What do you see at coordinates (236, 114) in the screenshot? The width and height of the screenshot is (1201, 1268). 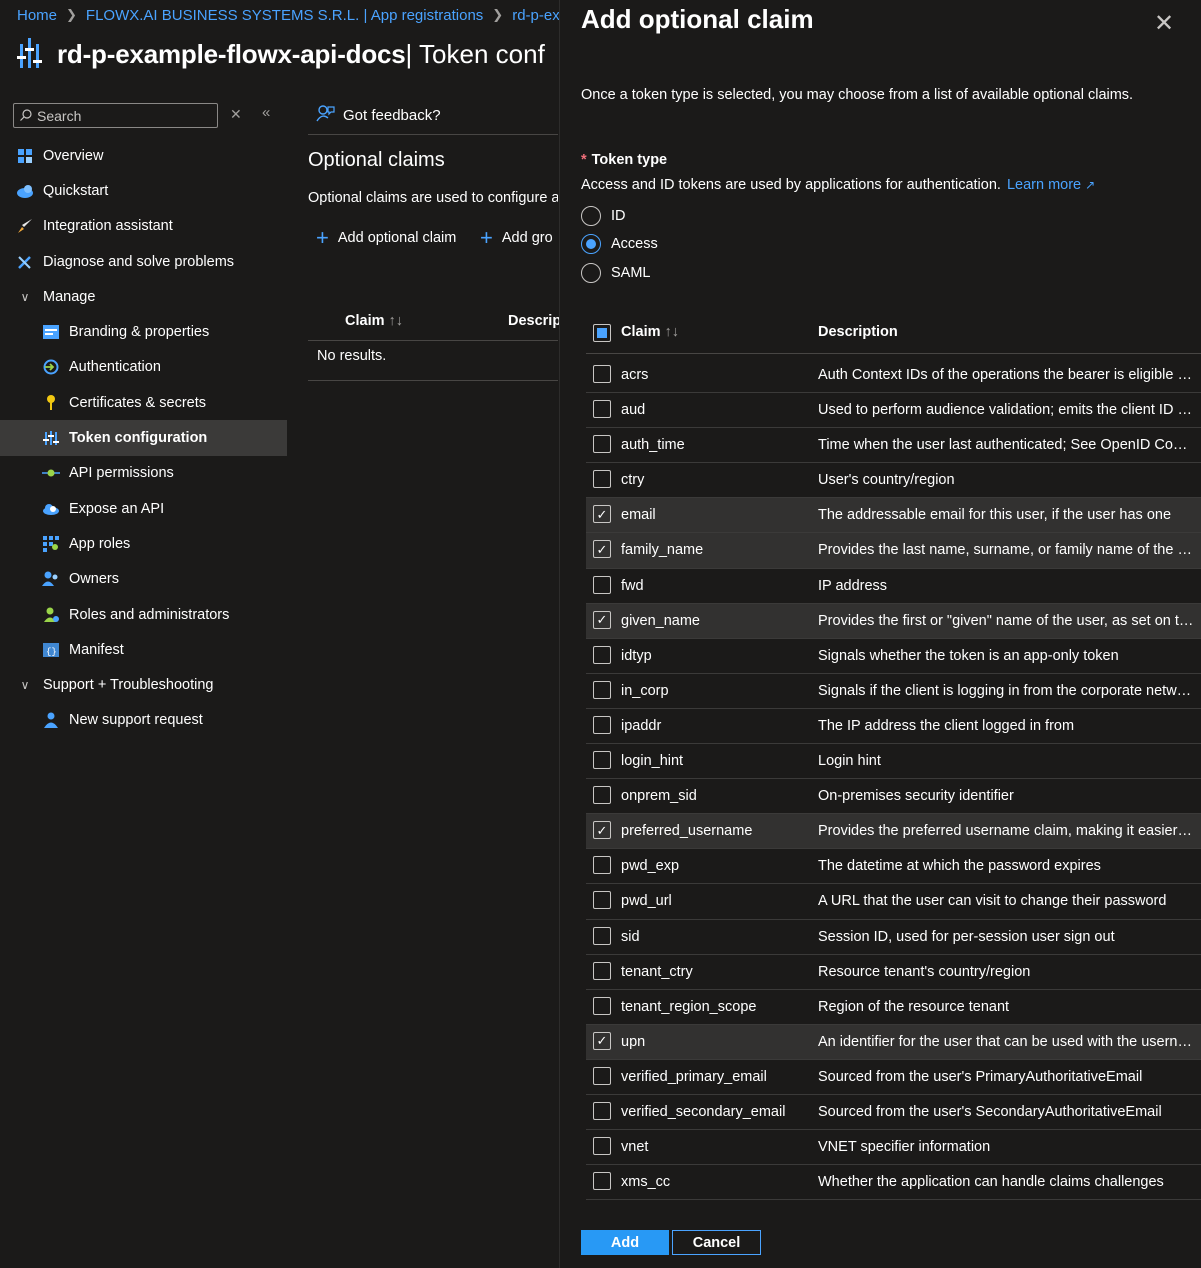 I see `clear-icon: ✕` at bounding box center [236, 114].